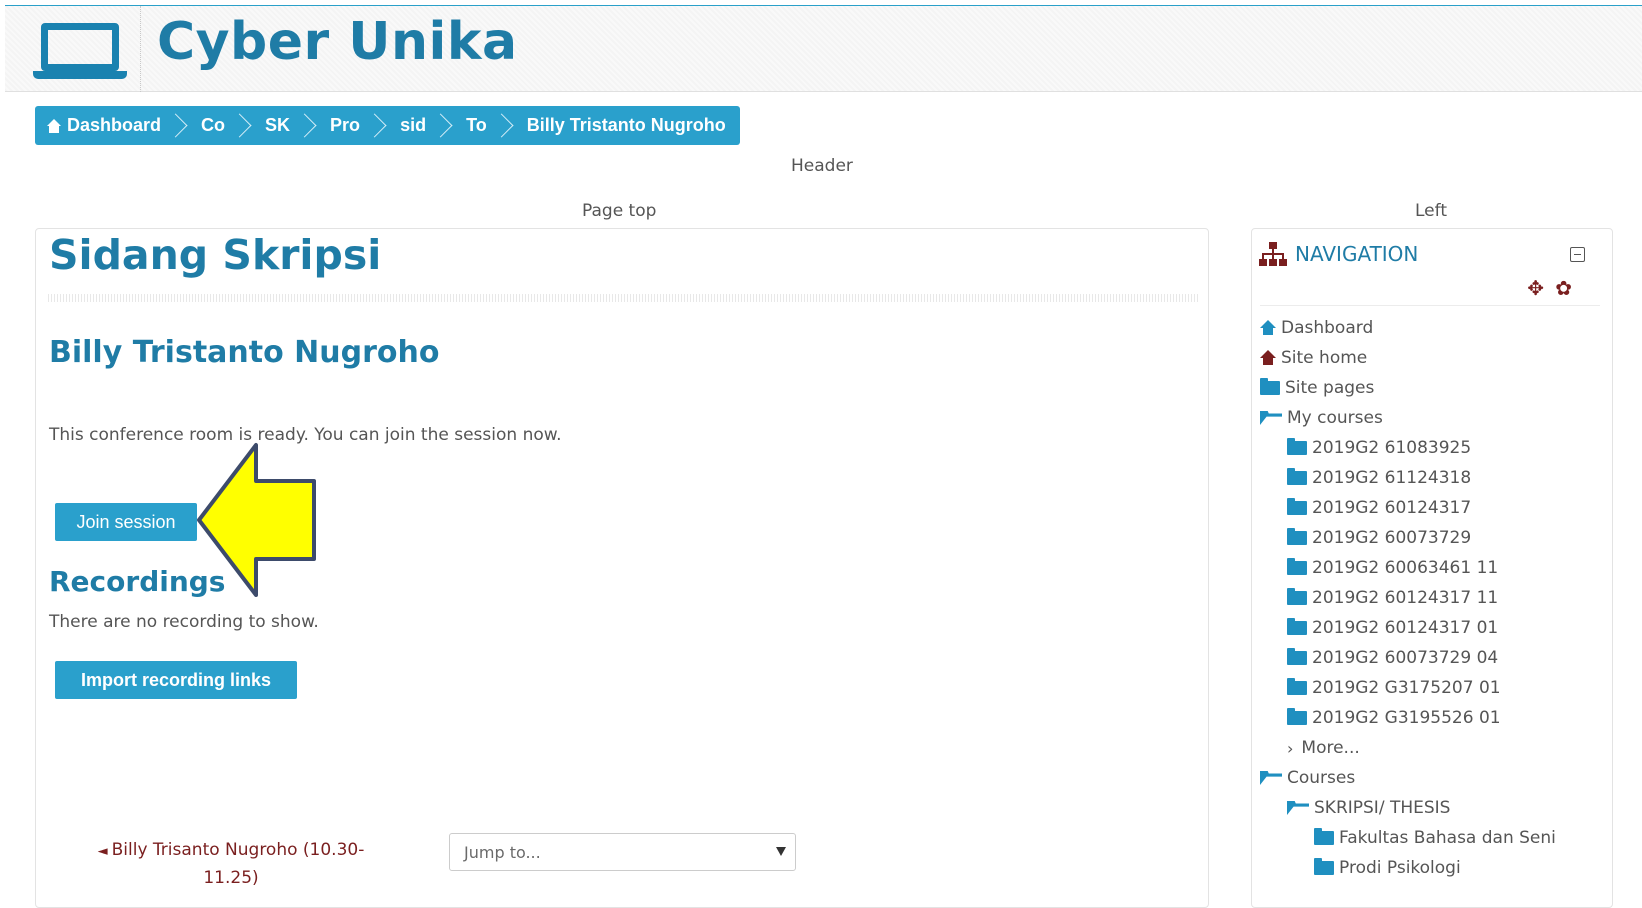 This screenshot has height=908, width=1642. I want to click on nav-item-label: 2019G2 60073729 04, so click(1405, 658).